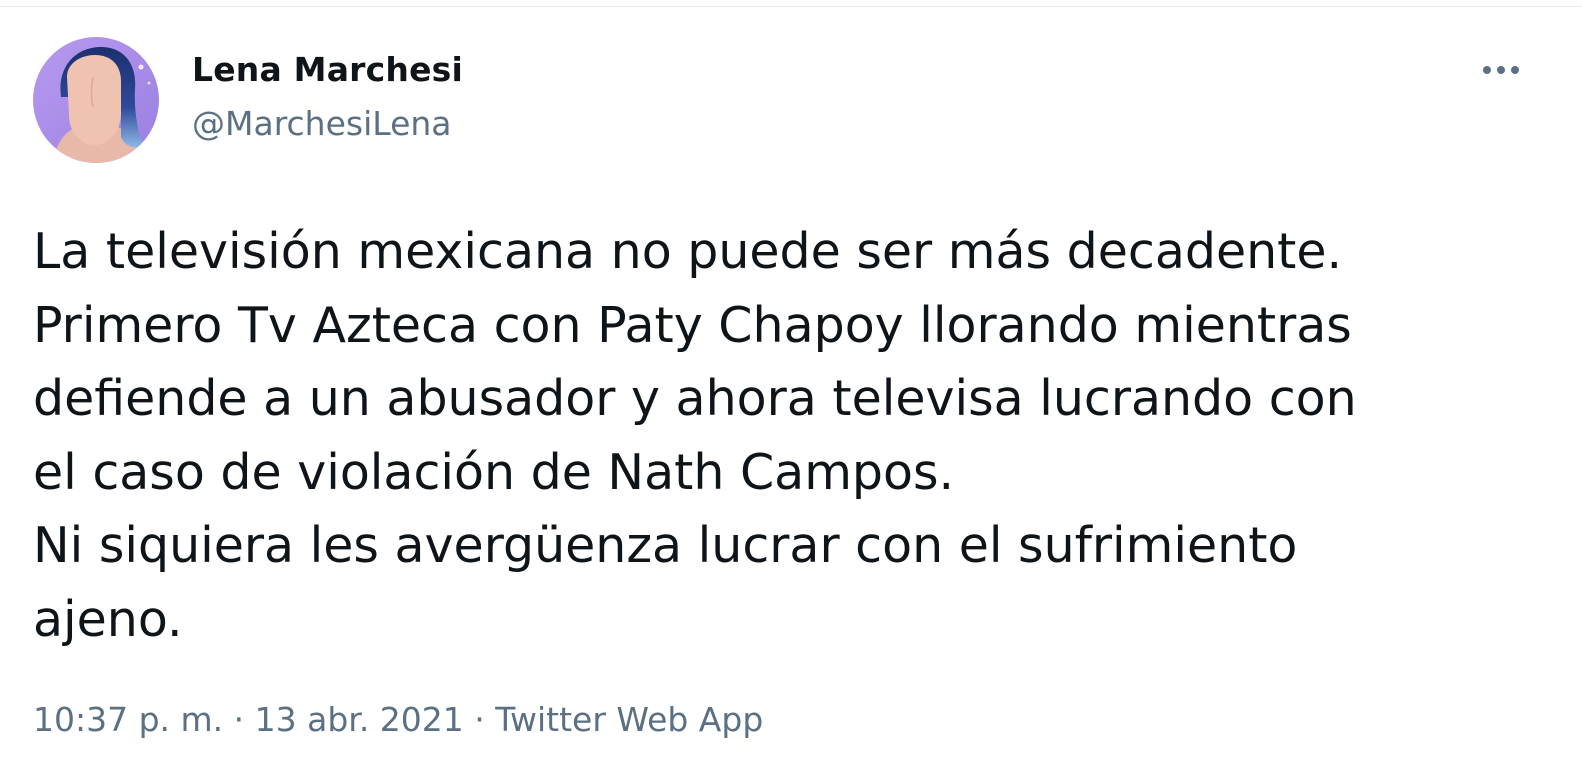  What do you see at coordinates (359, 719) in the screenshot?
I see `tweet-date-link: 13 abr. 2021` at bounding box center [359, 719].